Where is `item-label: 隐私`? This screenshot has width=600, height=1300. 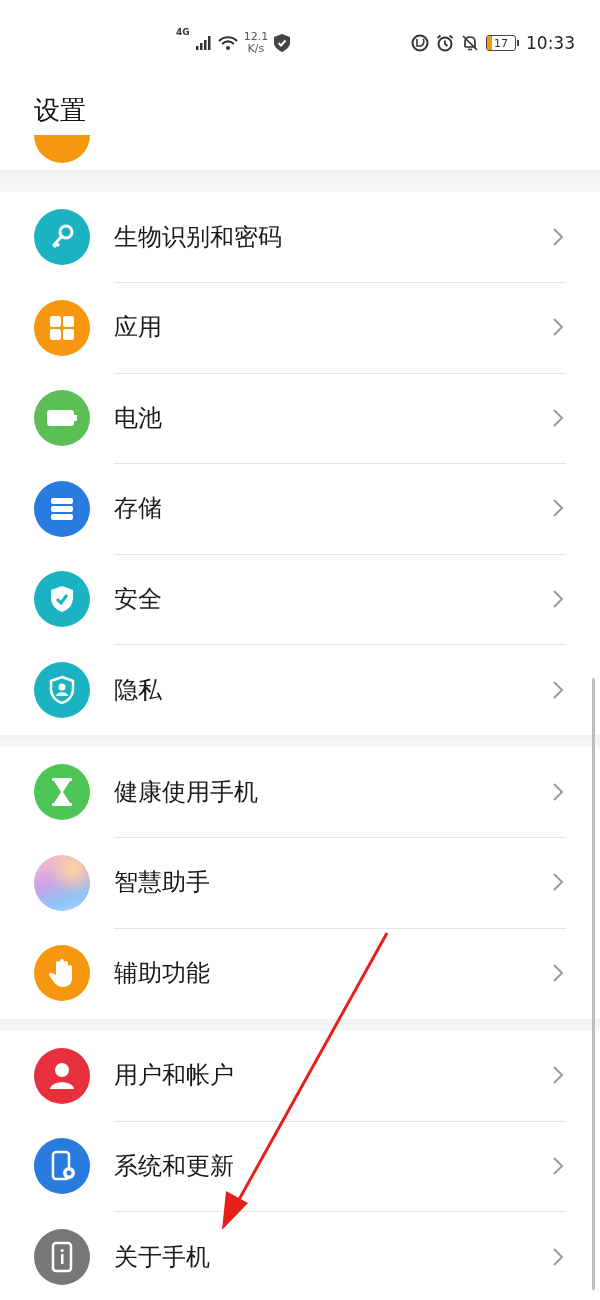
item-label: 隐私 is located at coordinates (138, 690).